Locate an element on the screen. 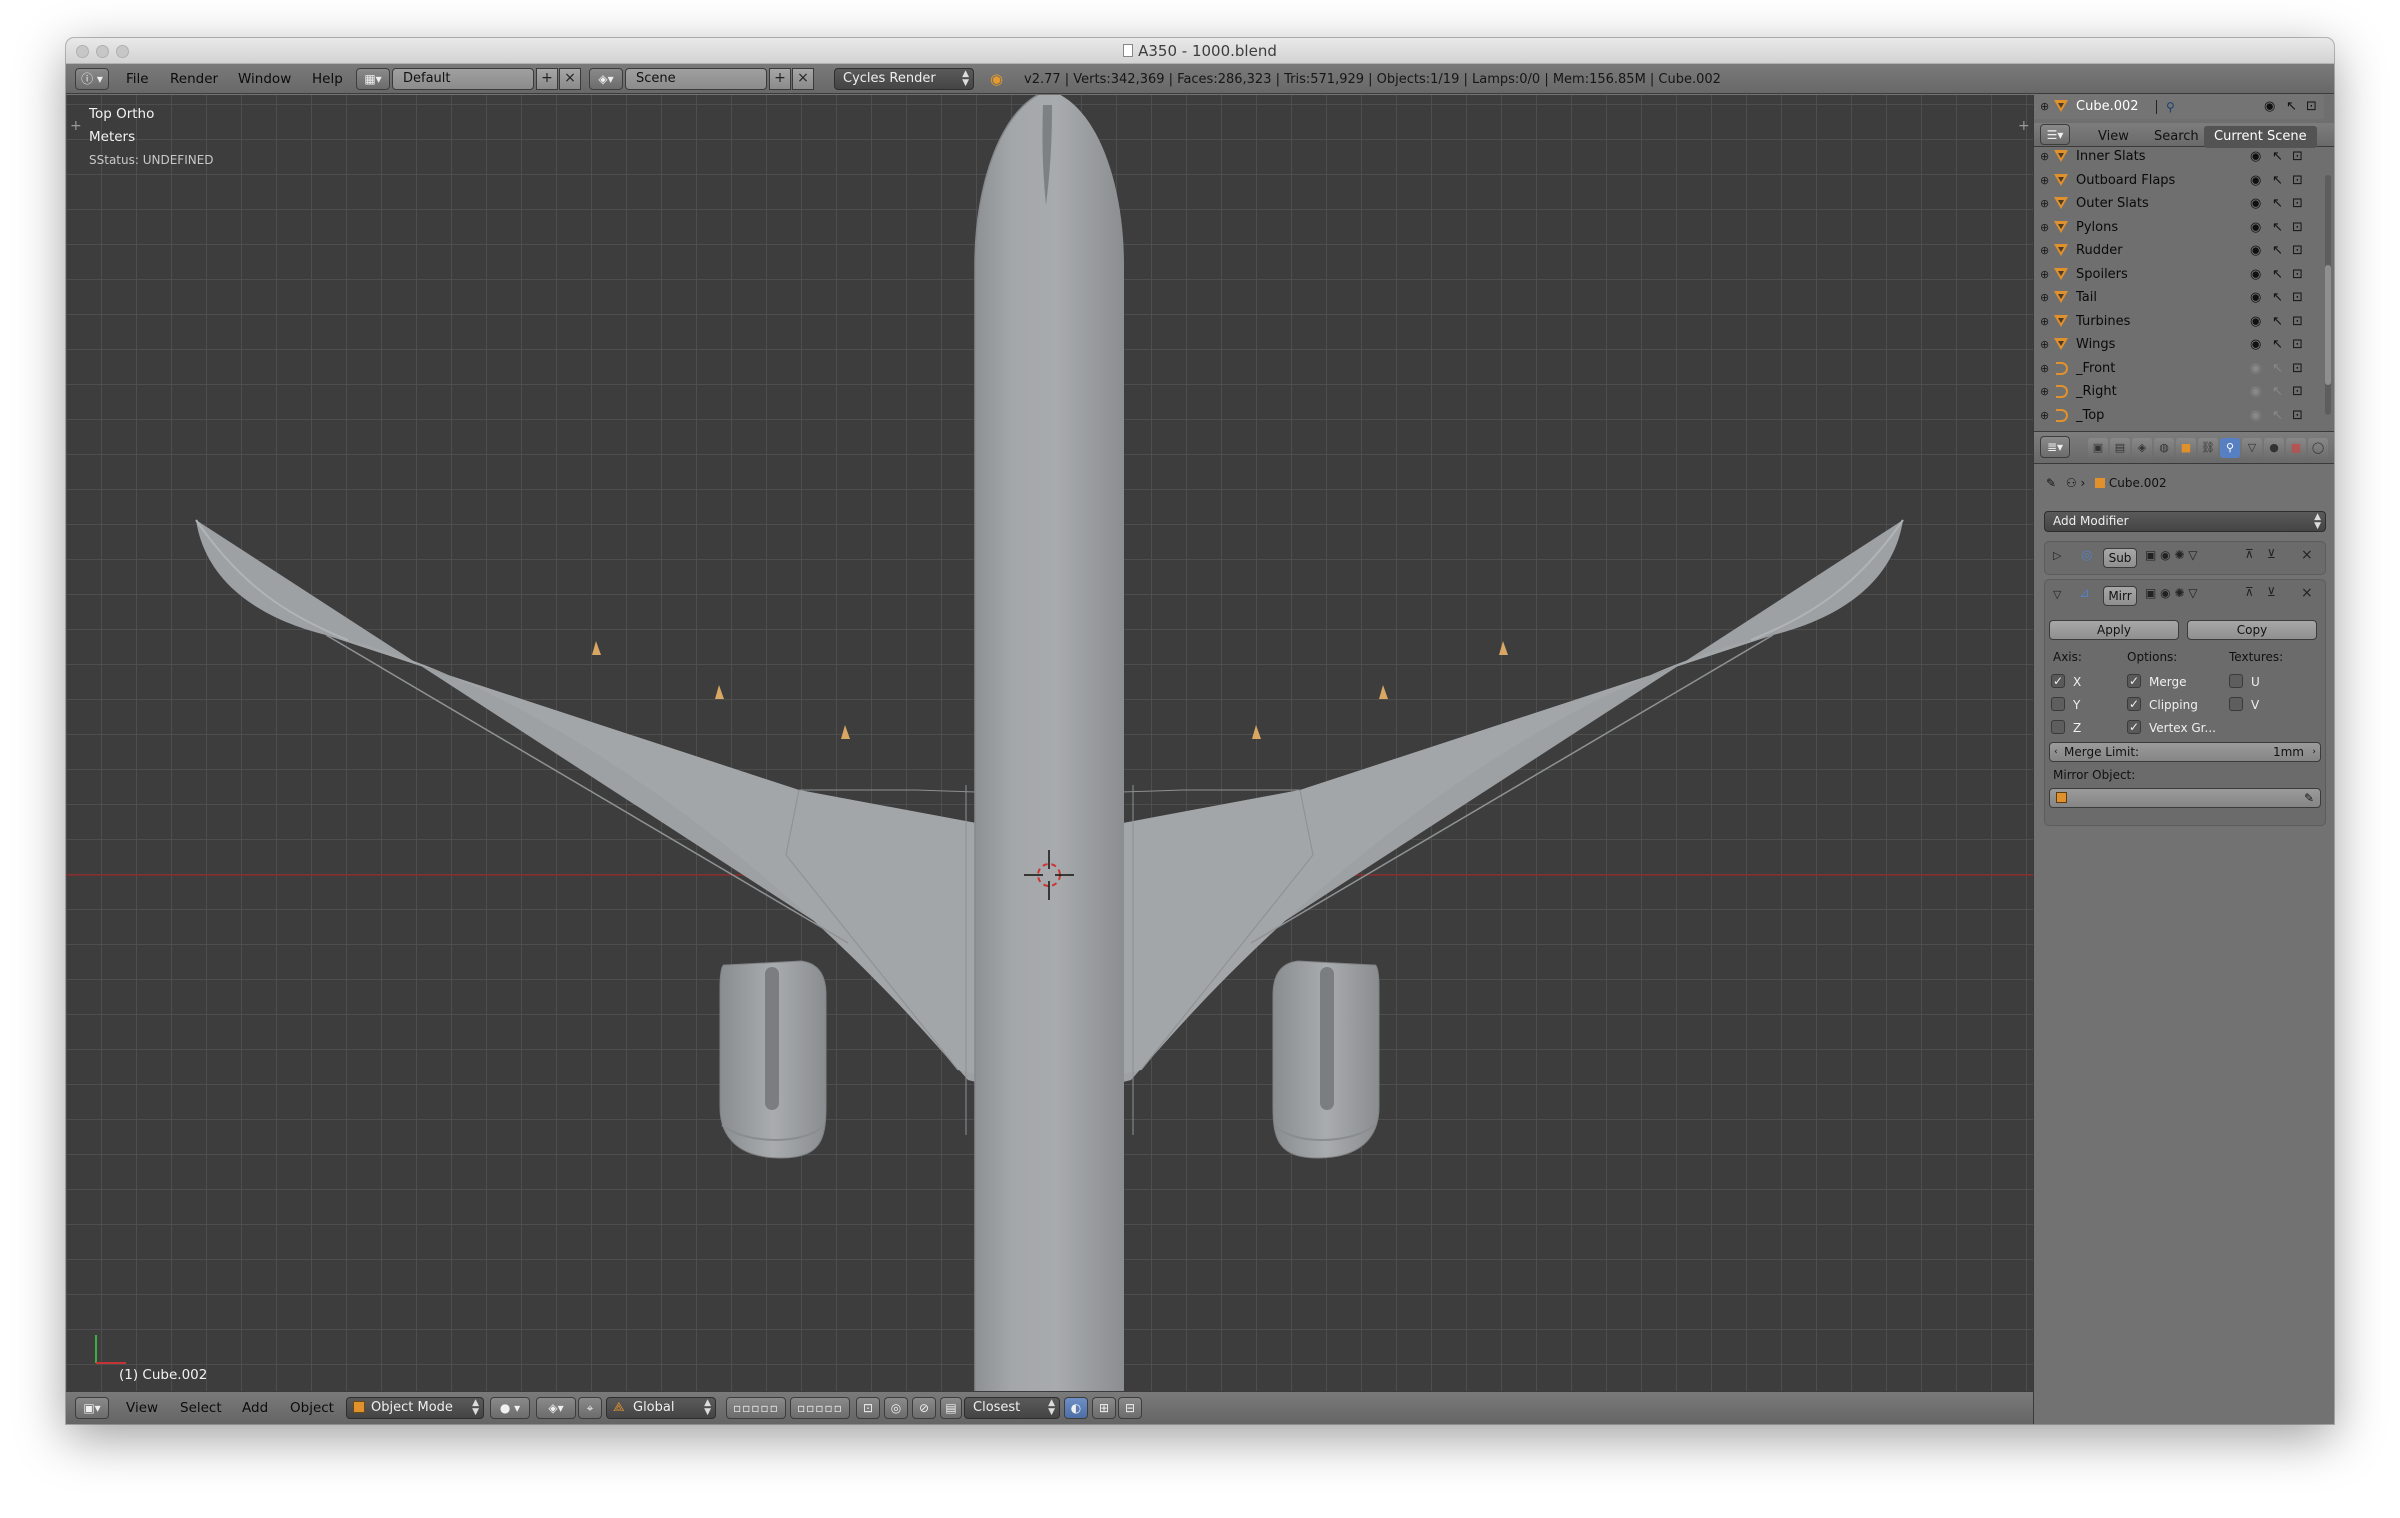  modifier-toggle-icons: ▣ ◉ ✺ ▽ is located at coordinates (2171, 593).